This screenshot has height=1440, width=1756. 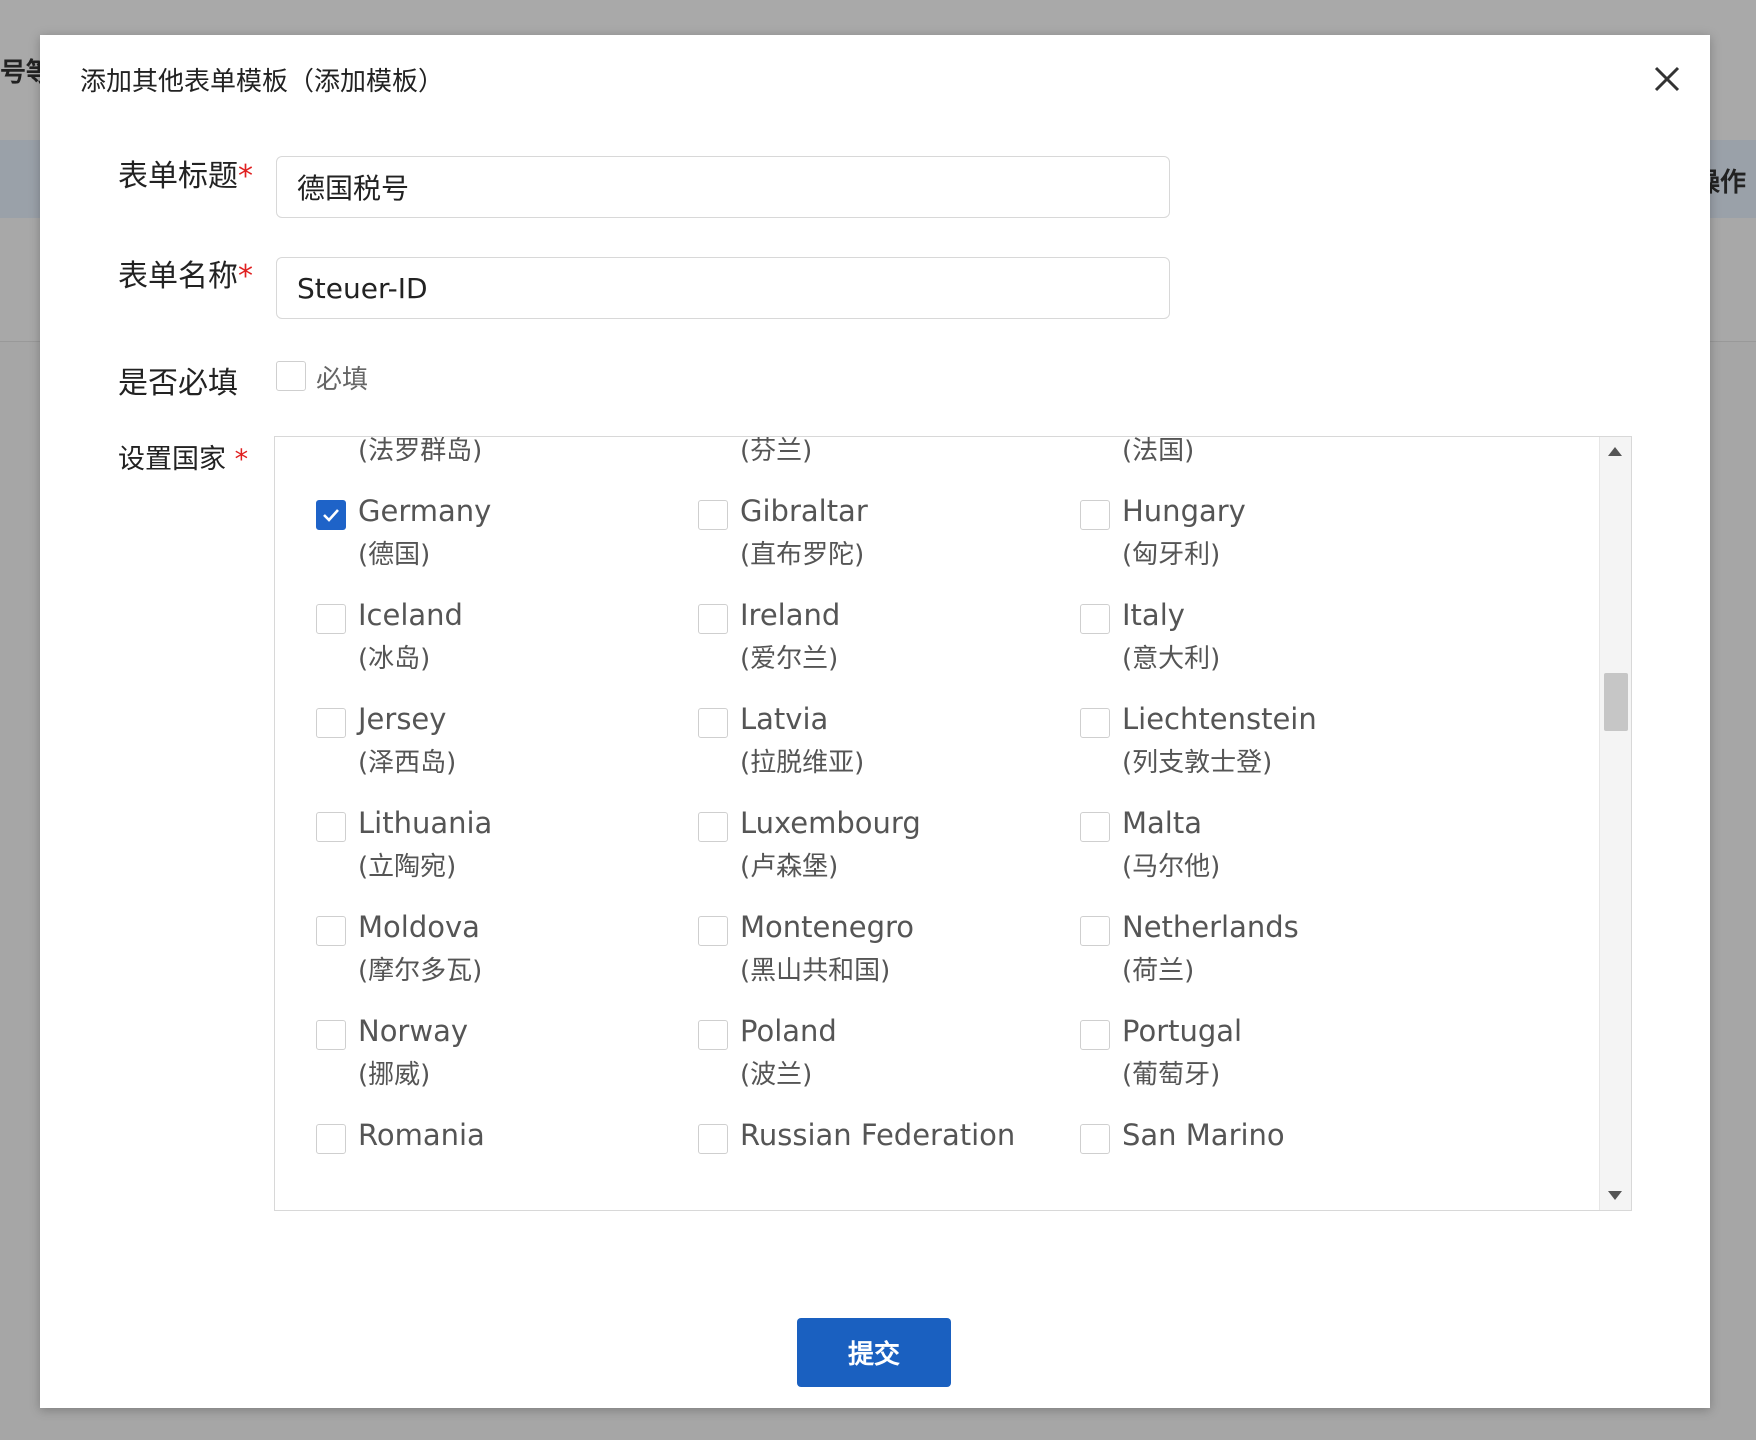 What do you see at coordinates (898, 1163) in the screenshot?
I see `country-item: Russian Federation` at bounding box center [898, 1163].